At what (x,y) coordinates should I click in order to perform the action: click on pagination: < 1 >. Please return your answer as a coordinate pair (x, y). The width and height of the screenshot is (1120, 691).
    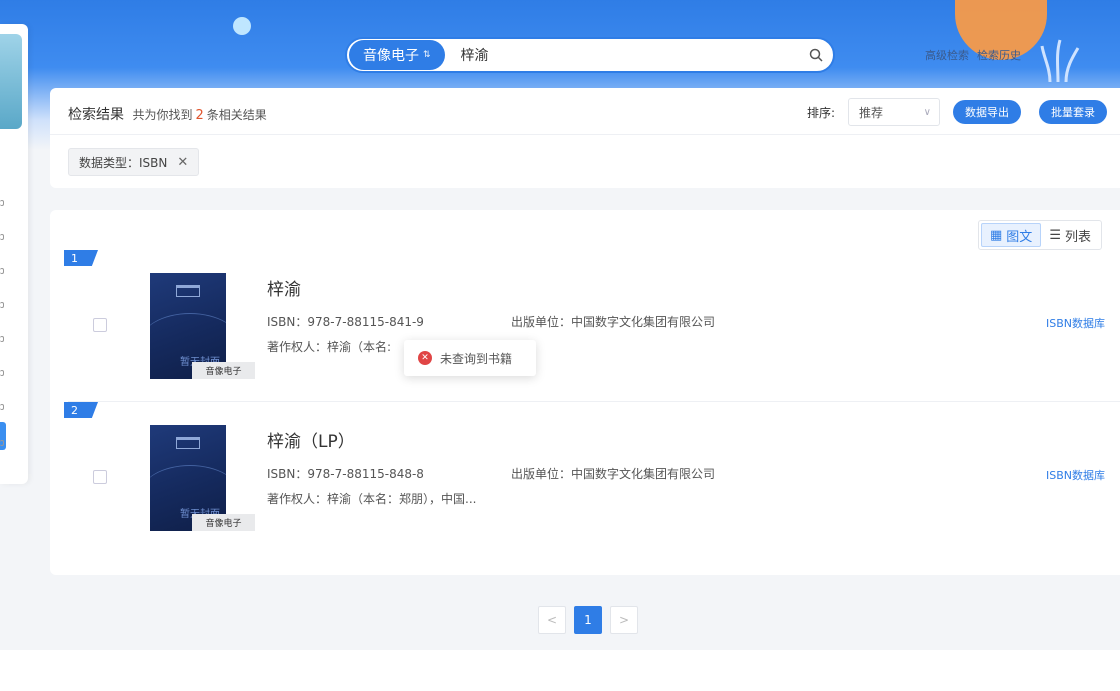
    Looking at the image, I should click on (588, 620).